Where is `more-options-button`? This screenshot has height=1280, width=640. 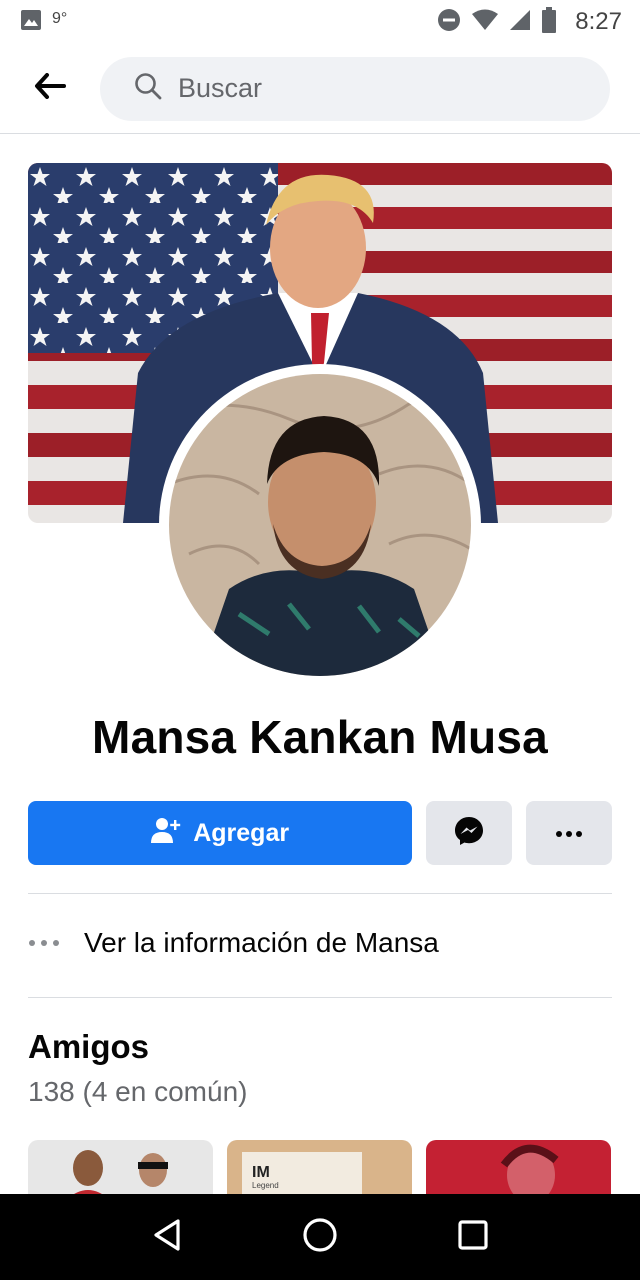 more-options-button is located at coordinates (569, 833).